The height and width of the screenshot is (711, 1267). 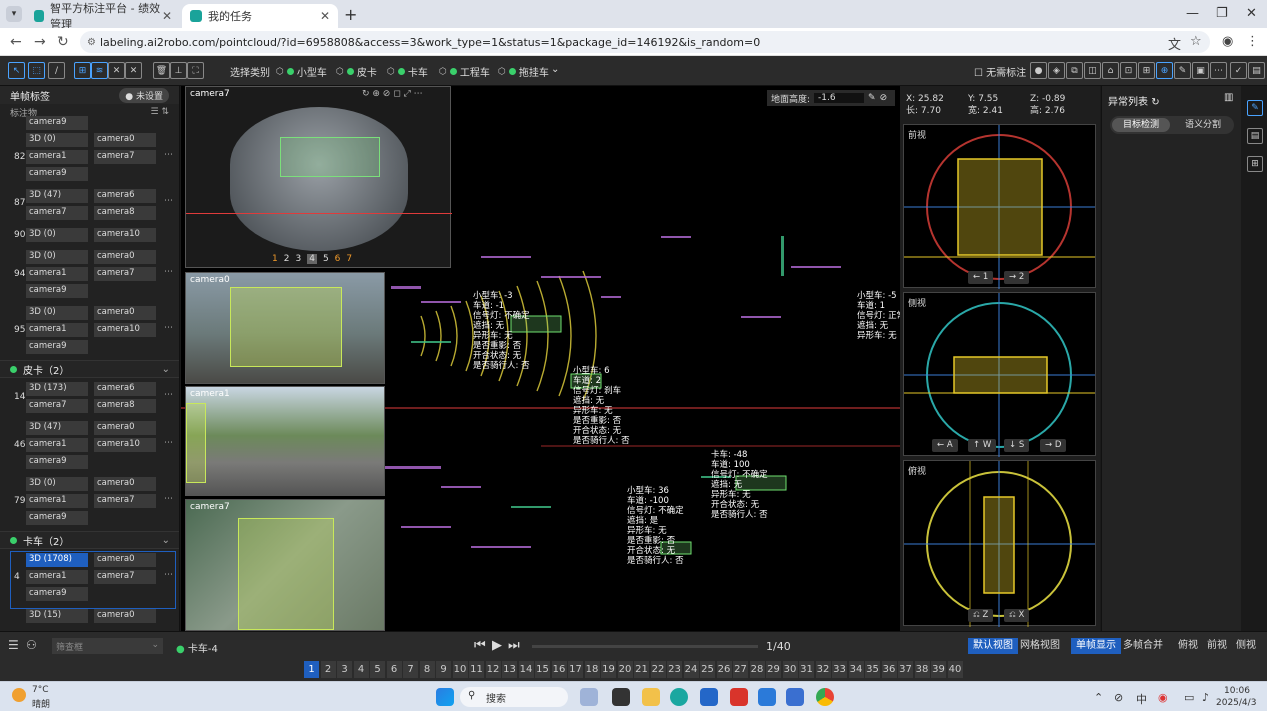 What do you see at coordinates (1192, 13) in the screenshot?
I see `minimize-button: —` at bounding box center [1192, 13].